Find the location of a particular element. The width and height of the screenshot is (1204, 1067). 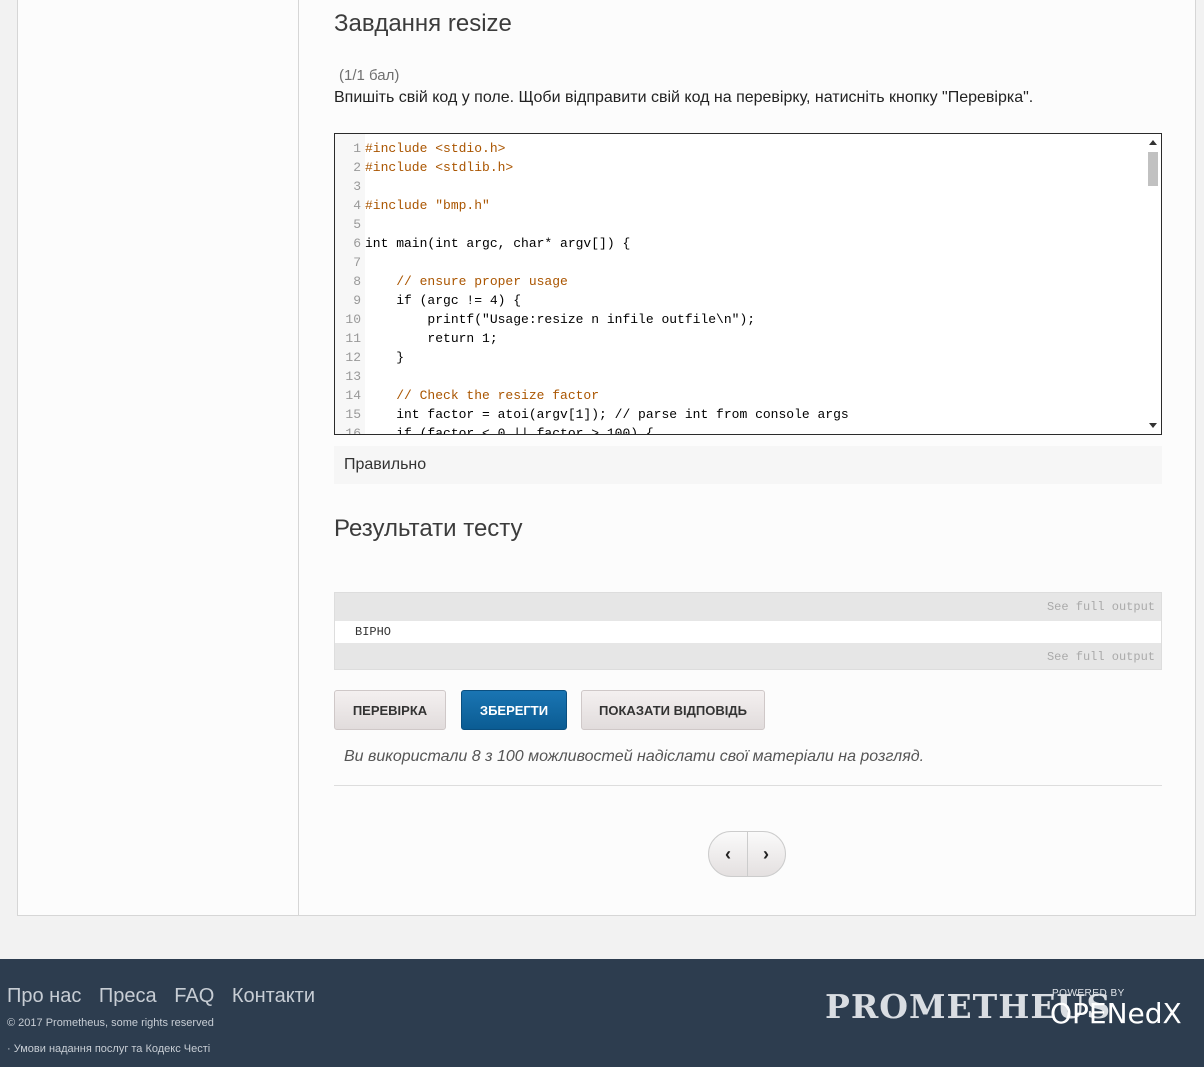

line-code: #include "bmp.h" is located at coordinates (427, 205).